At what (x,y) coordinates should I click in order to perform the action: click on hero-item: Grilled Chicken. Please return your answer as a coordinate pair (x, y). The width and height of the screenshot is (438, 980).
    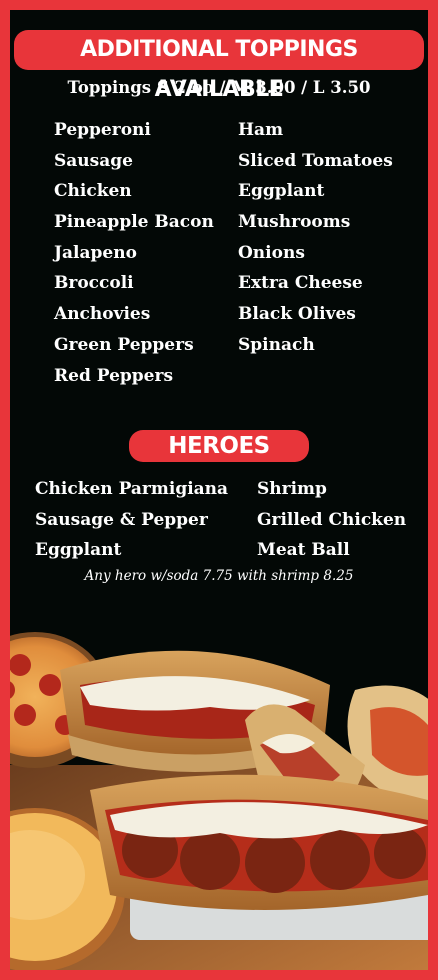
    Looking at the image, I should click on (332, 519).